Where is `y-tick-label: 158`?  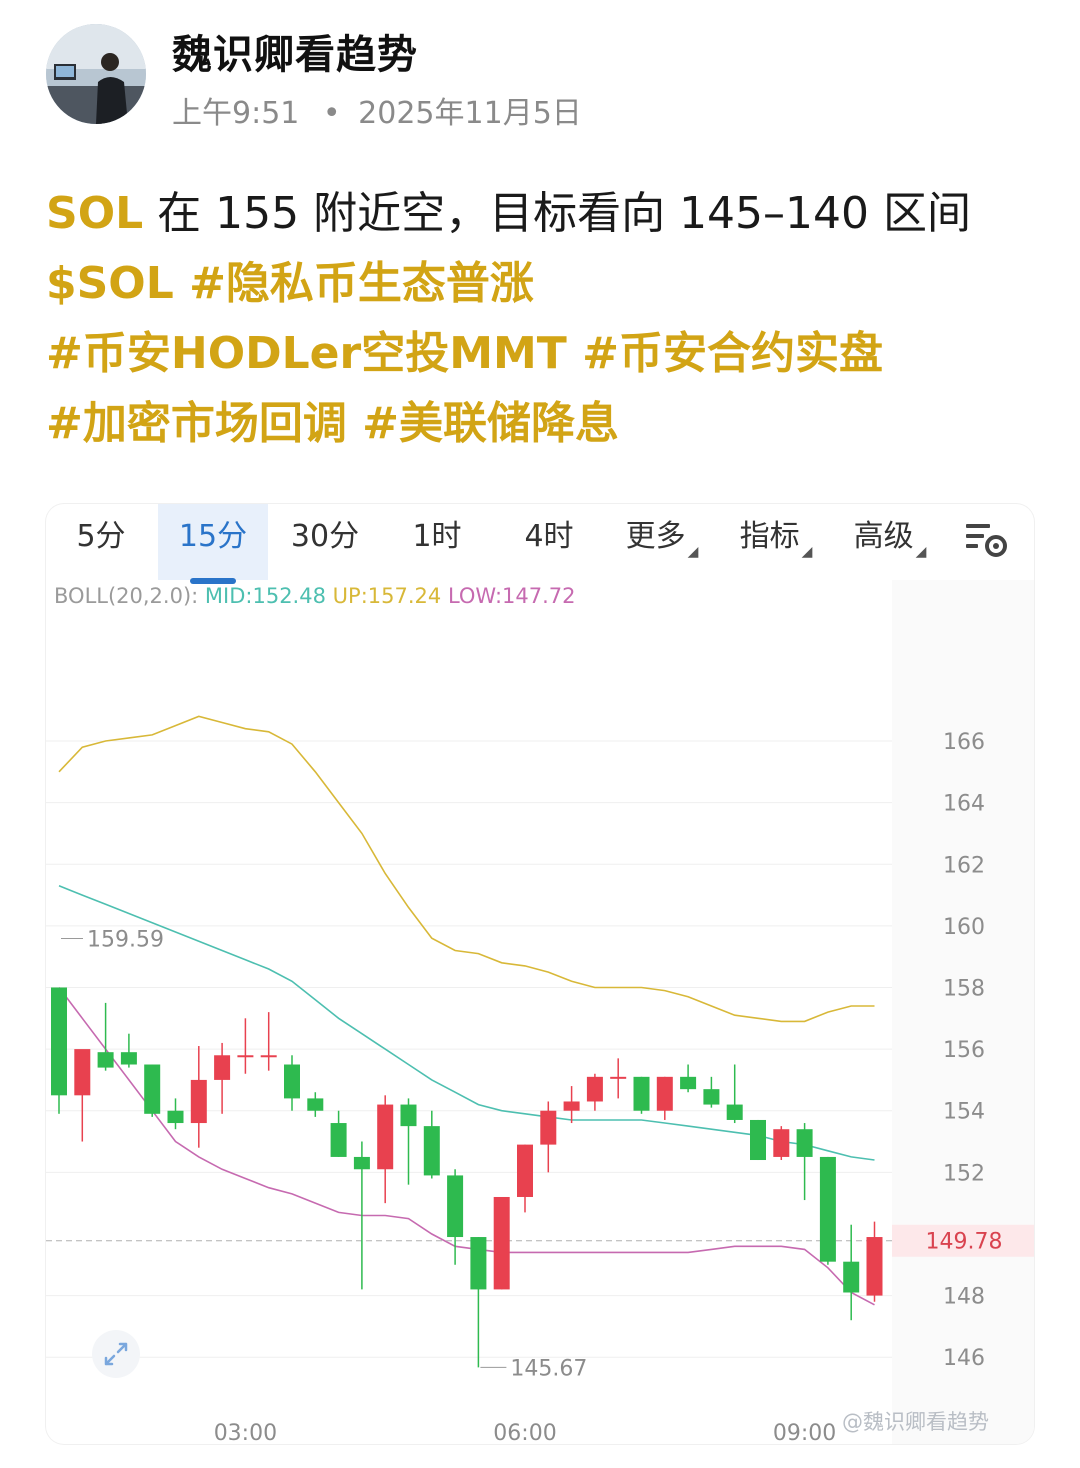
y-tick-label: 158 is located at coordinates (964, 988).